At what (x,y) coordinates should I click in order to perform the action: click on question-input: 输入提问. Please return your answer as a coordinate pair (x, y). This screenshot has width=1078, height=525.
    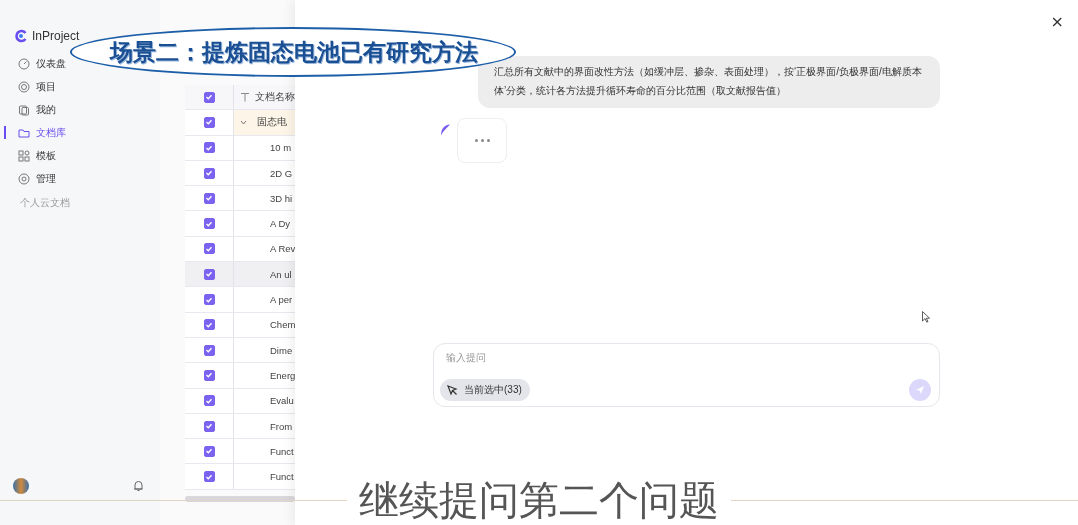
    Looking at the image, I should click on (685, 357).